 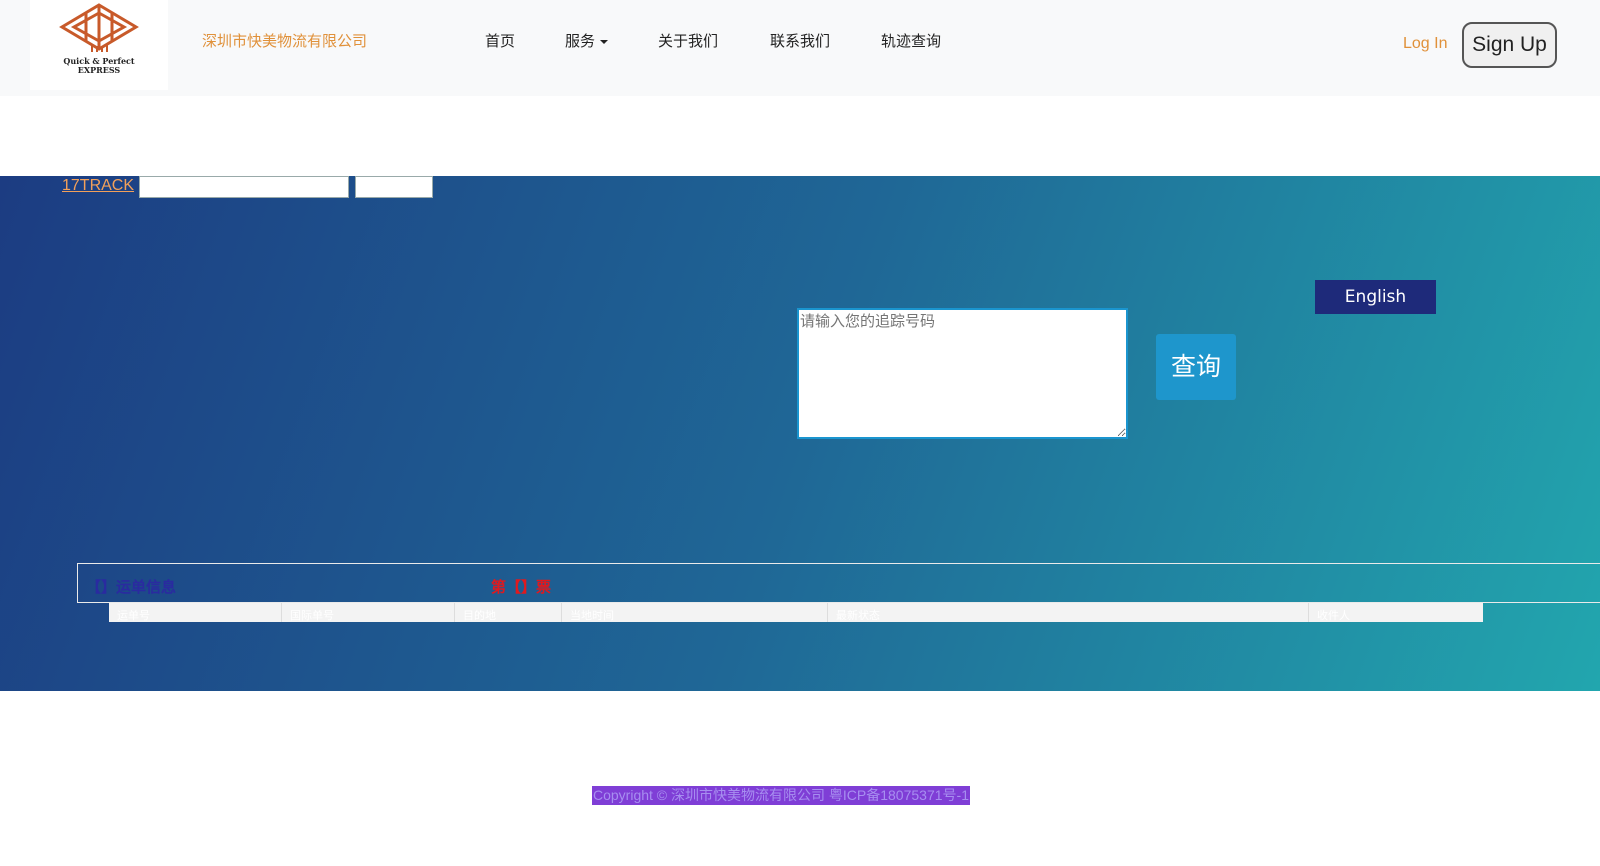 I want to click on nav-home-label: 首页, so click(x=500, y=41).